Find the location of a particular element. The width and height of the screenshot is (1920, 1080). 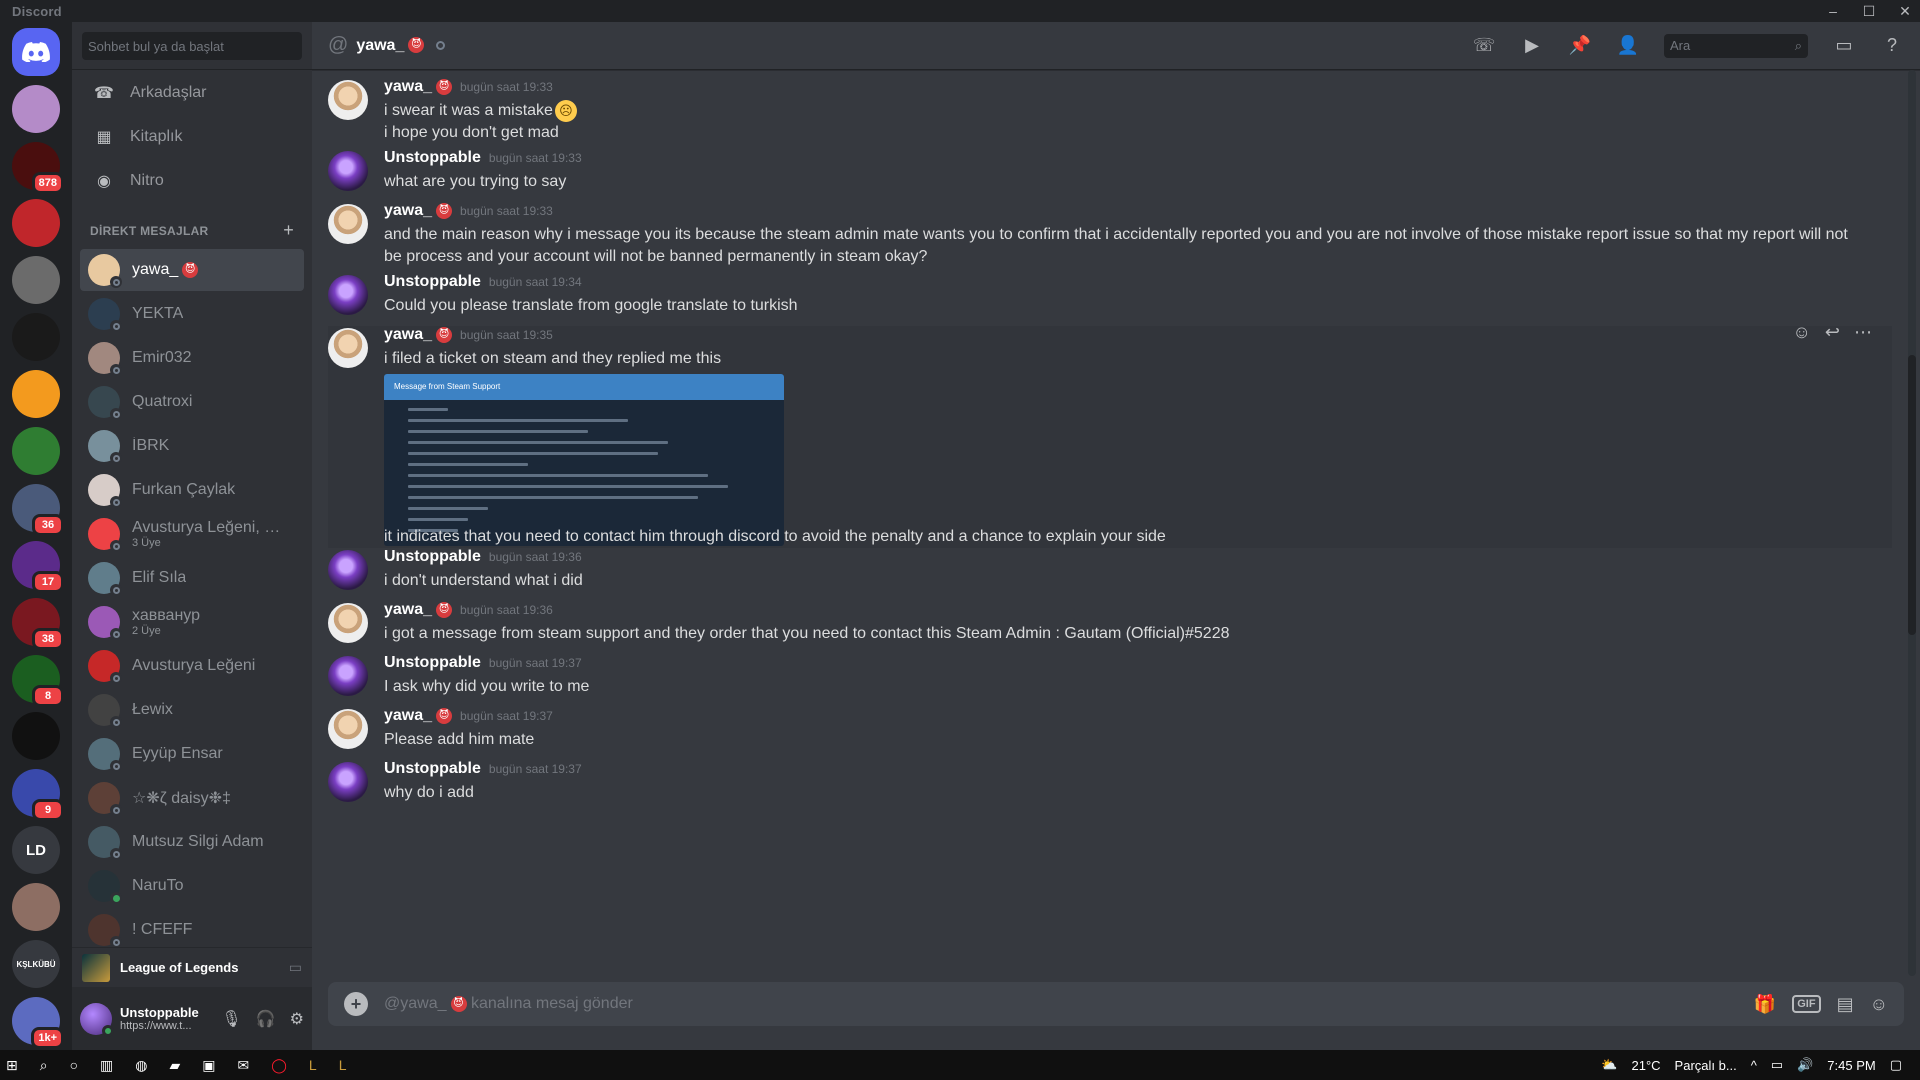

server-icon: 9 is located at coordinates (38, 795).